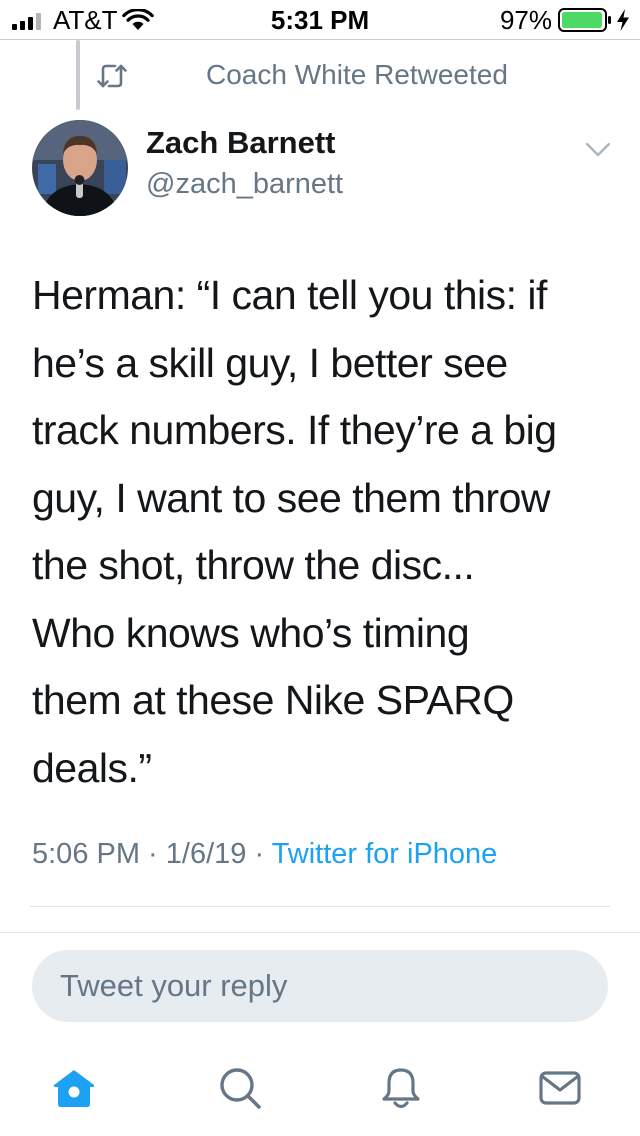 The image size is (640, 1136). Describe the element at coordinates (152, 854) in the screenshot. I see `tweet-timestamp: 5:06 PM · 1/6/19 ·` at that location.